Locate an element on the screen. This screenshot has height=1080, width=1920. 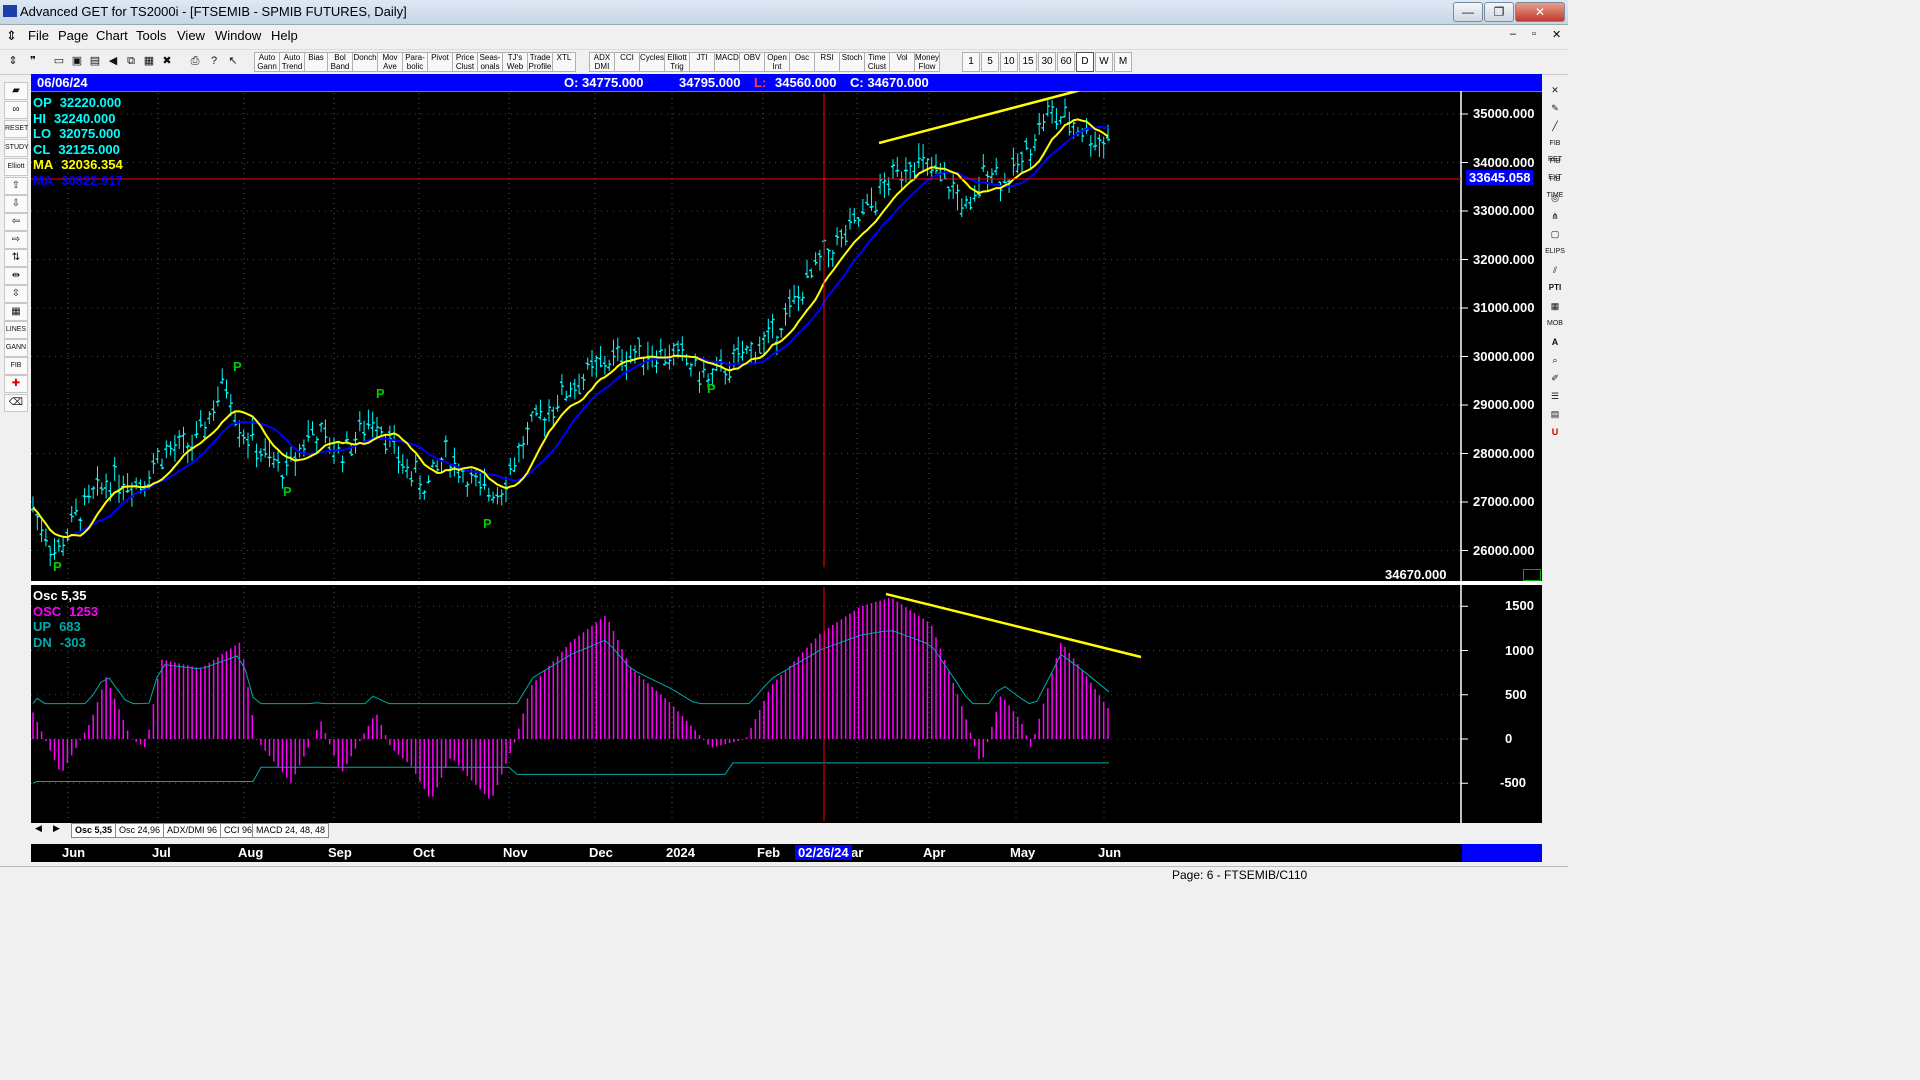
study-button-bias: Bias is located at coordinates (316, 62).